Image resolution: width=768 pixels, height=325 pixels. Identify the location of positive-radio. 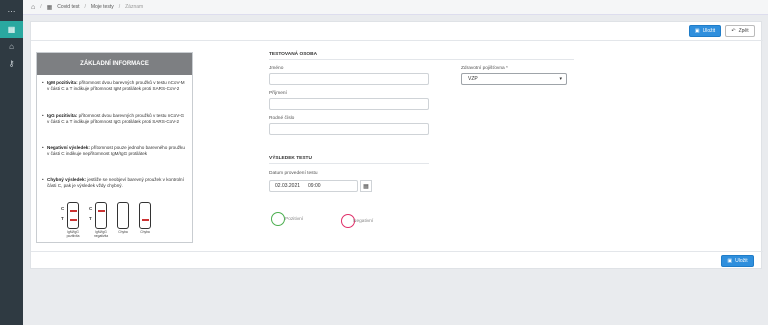
(278, 219).